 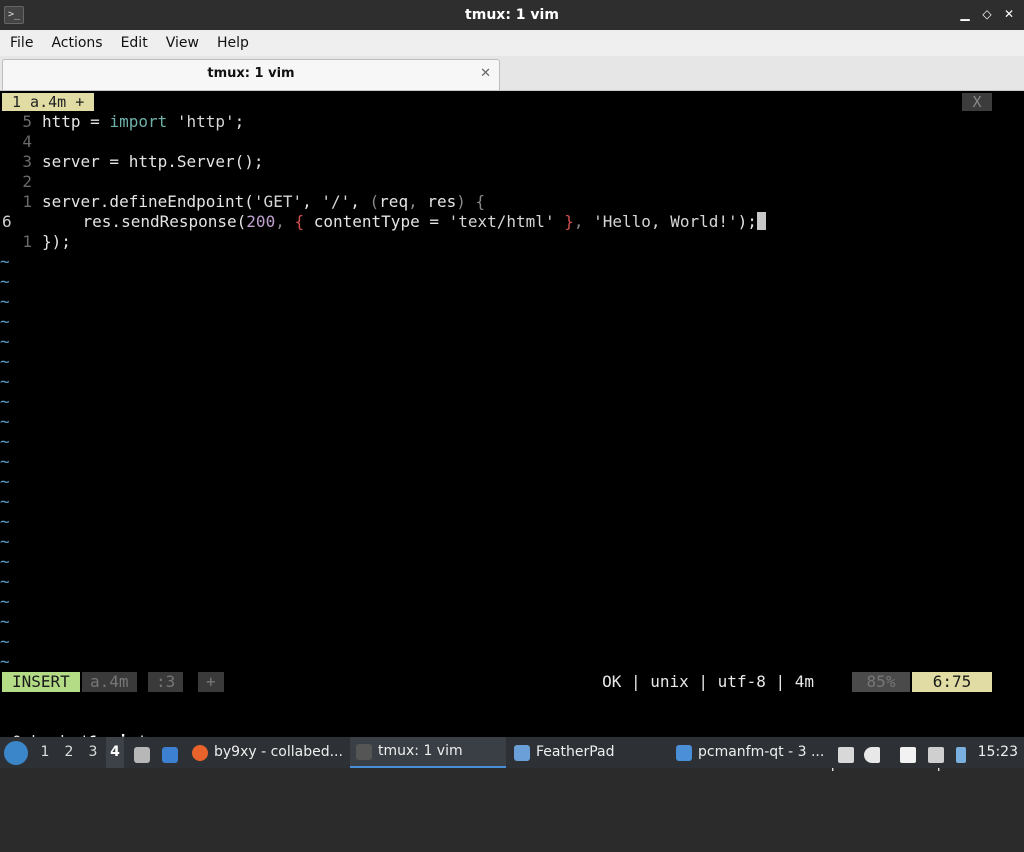 I want to click on menu-bar: File Actions Edit View Help, so click(x=512, y=43).